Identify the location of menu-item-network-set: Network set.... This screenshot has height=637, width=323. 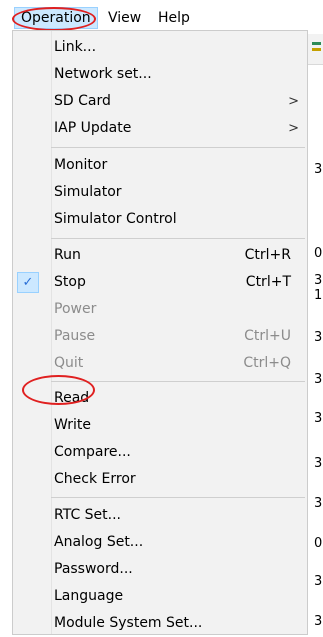
(160, 74).